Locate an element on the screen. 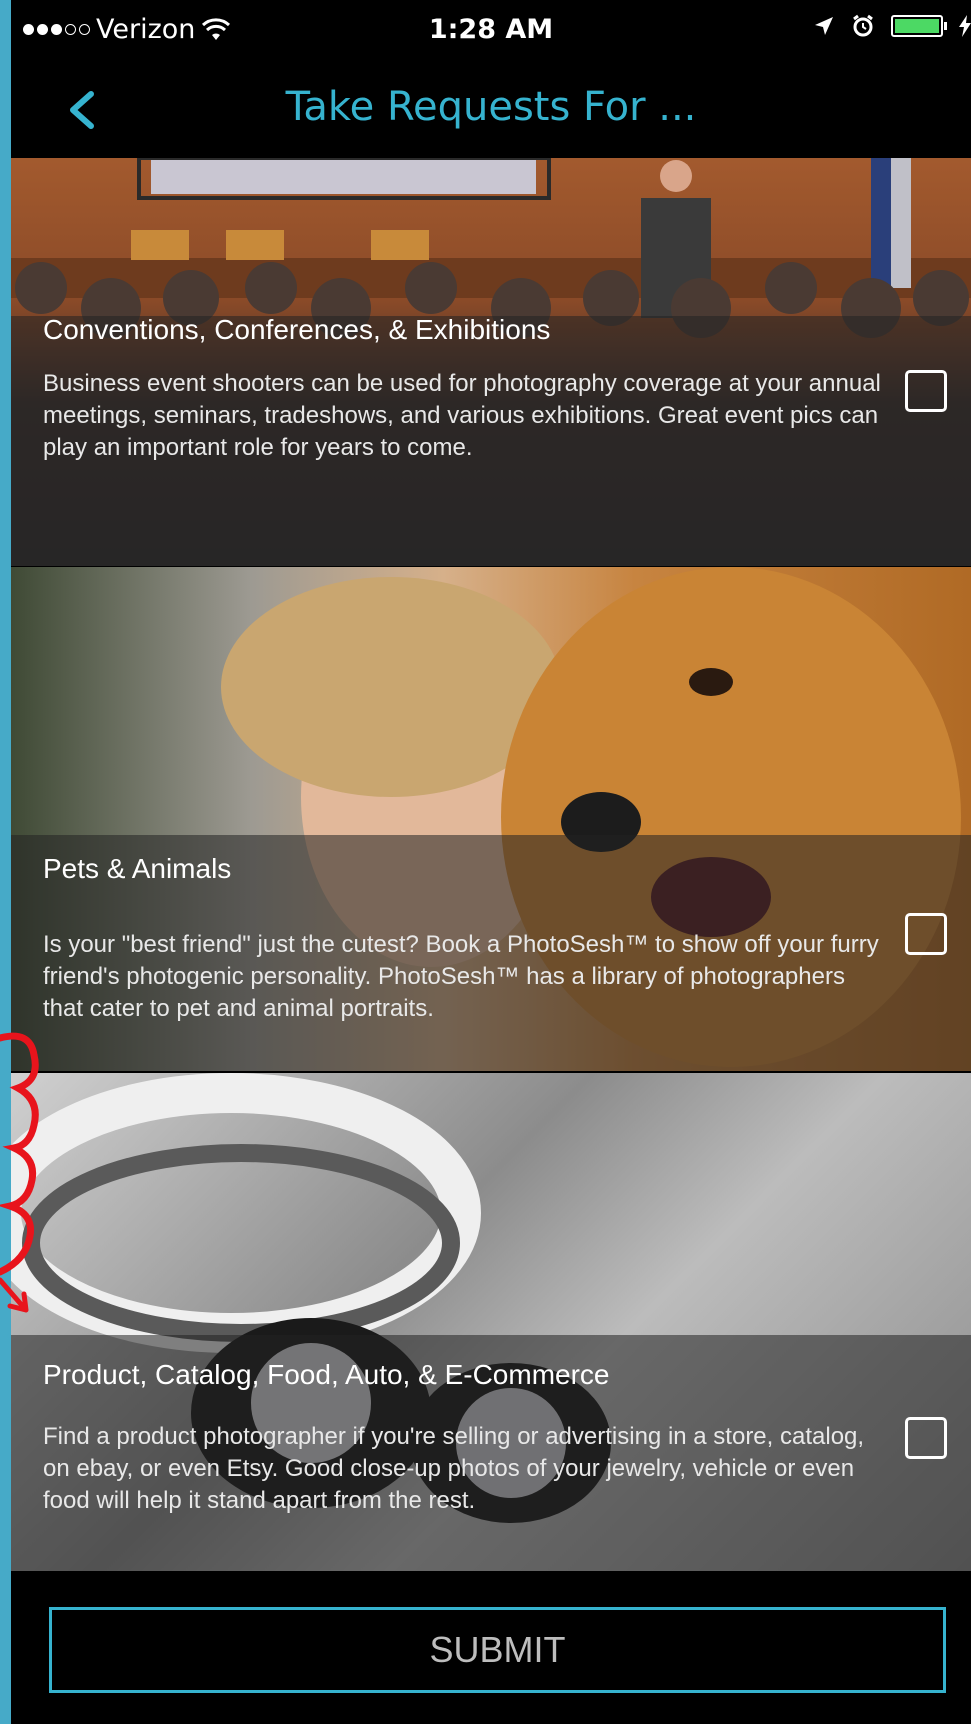 This screenshot has height=1724, width=971. card-title: Pets & Animals is located at coordinates (137, 868).